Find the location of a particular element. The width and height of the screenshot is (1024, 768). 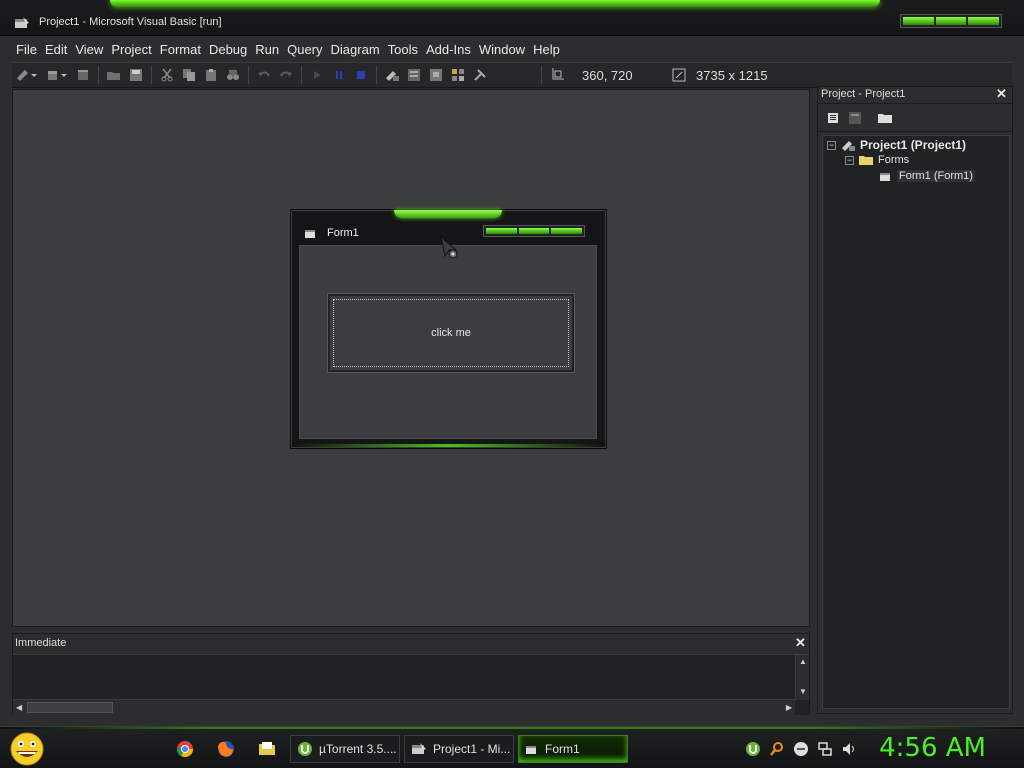

tree-project-node: − Project1 (Project1) is located at coordinates (896, 145).